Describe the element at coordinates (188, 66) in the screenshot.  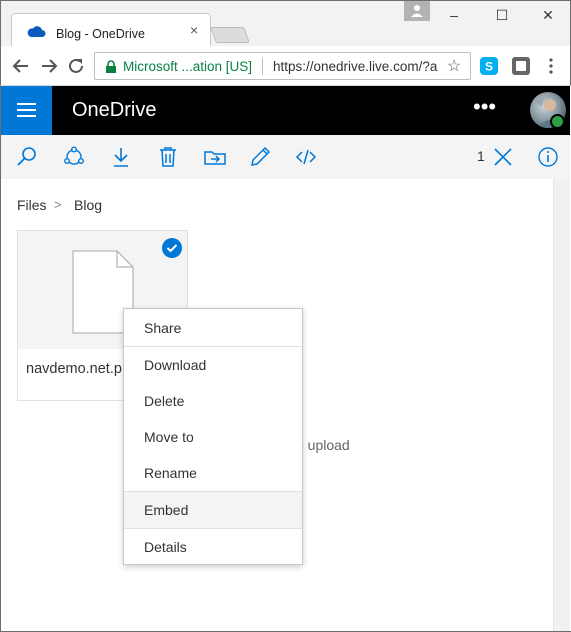
I see `site-identity-label: Microsoft ...ation [US]` at that location.